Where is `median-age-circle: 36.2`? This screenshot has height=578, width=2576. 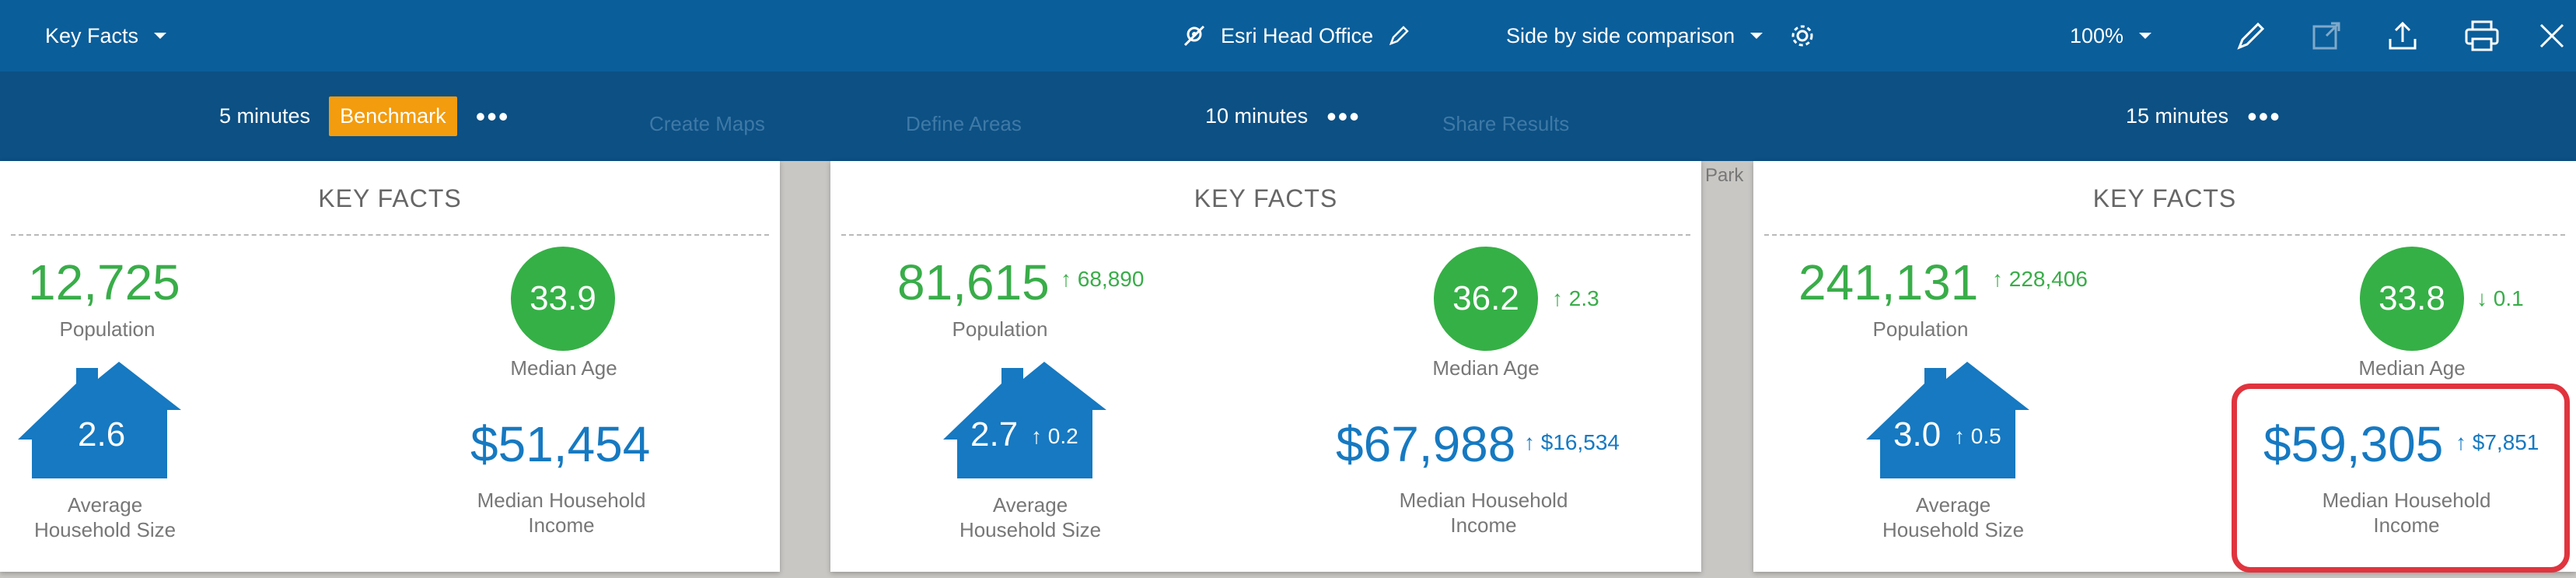
median-age-circle: 36.2 is located at coordinates (1486, 299).